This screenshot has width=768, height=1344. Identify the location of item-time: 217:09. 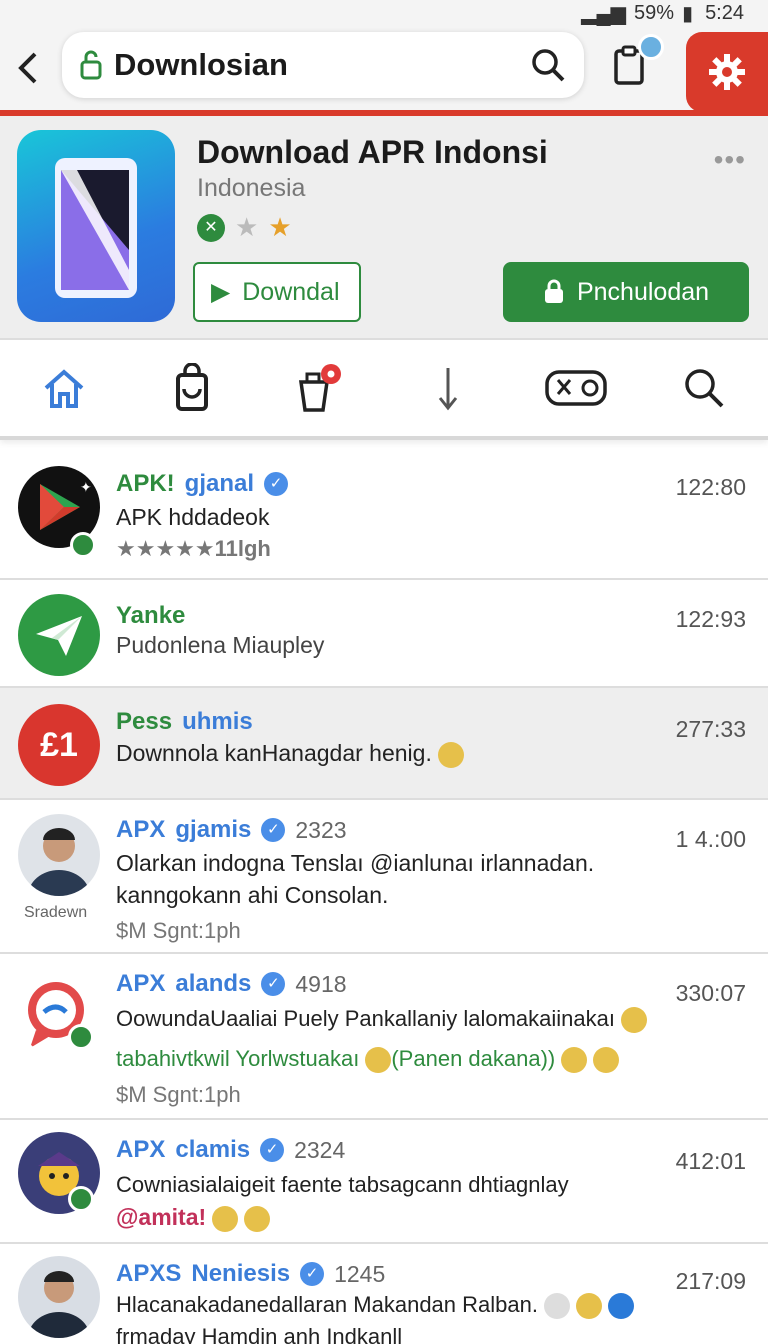
(710, 1281).